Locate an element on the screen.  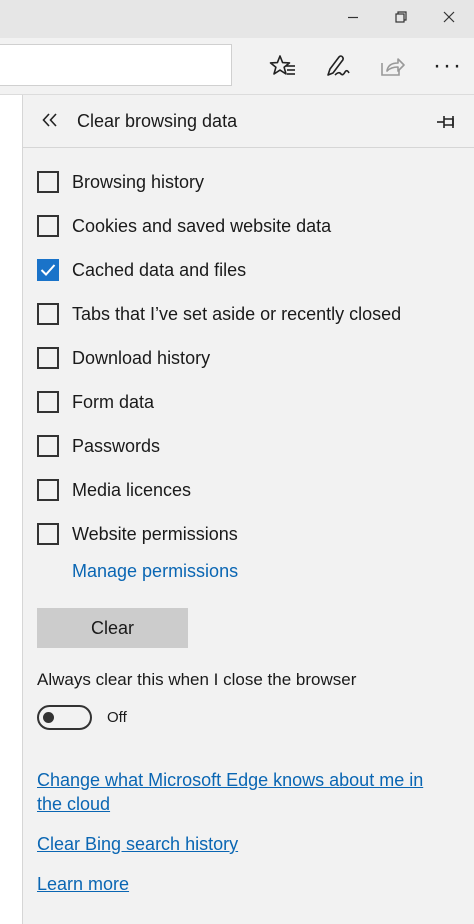
minimize-icon is located at coordinates (353, 17).